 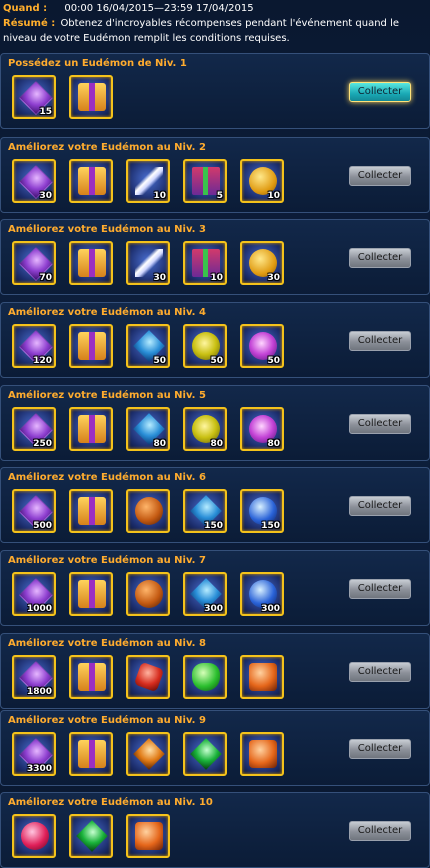 I want to click on tier-title: Améliorez votre Eudémon au Niv. 8, so click(x=107, y=643).